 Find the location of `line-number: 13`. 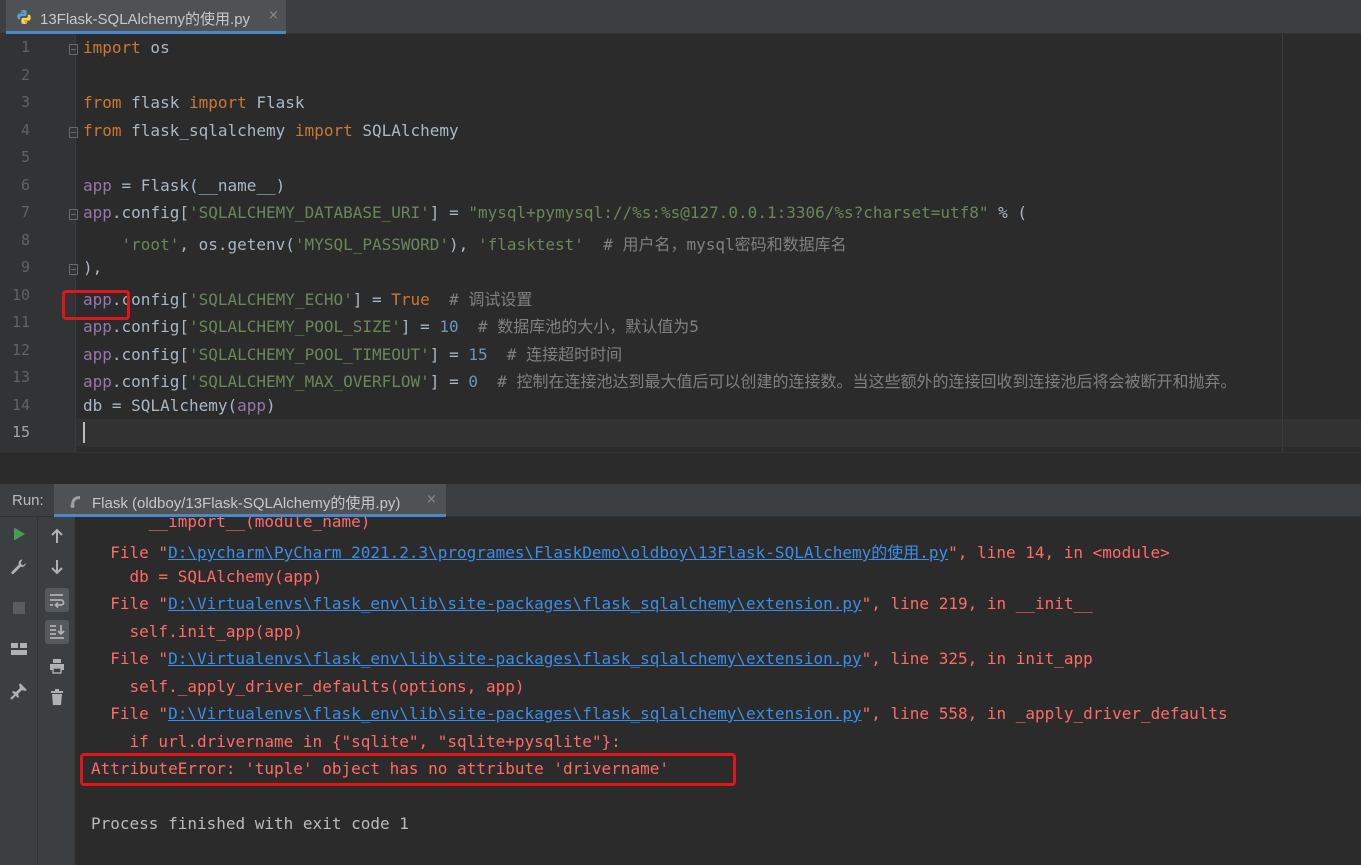

line-number: 13 is located at coordinates (20, 377).